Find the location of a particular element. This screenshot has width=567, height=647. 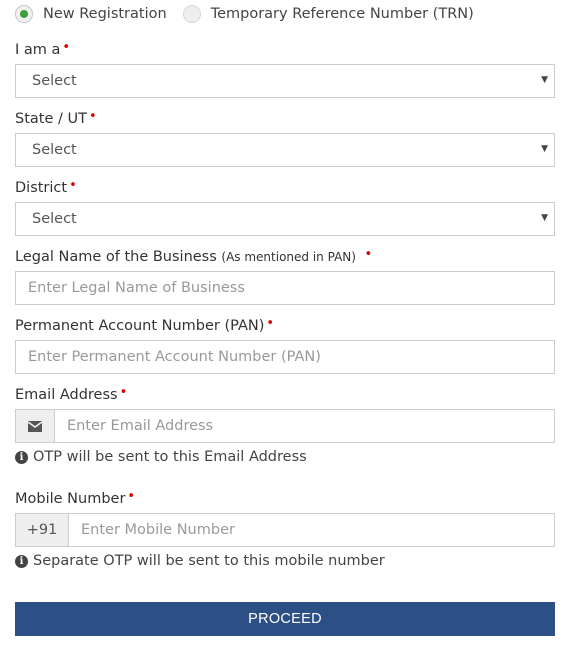

label-text: Permanent Account Number (PAN) is located at coordinates (140, 326).